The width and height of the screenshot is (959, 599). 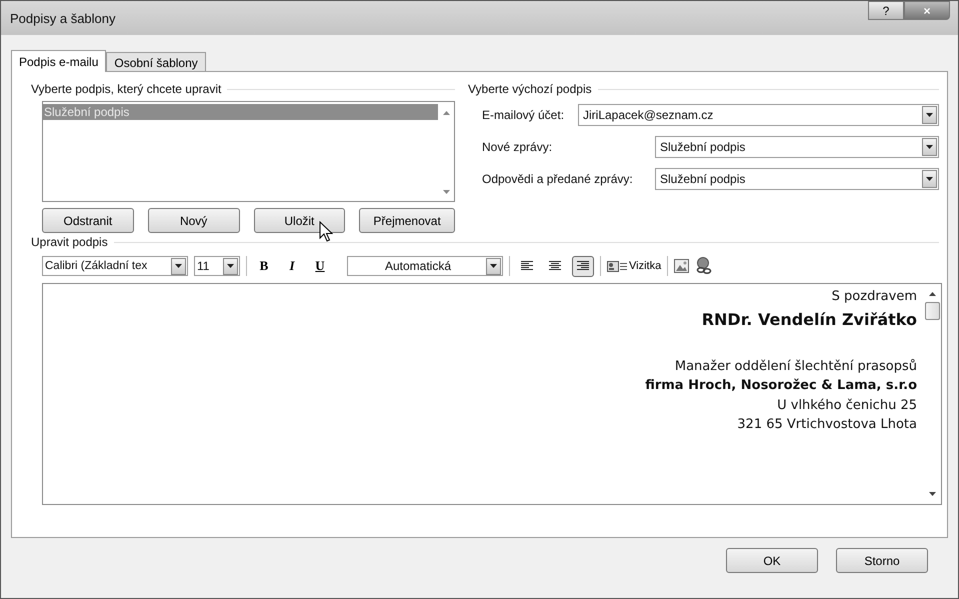 I want to click on tab: Podpis e-mailu, so click(x=58, y=61).